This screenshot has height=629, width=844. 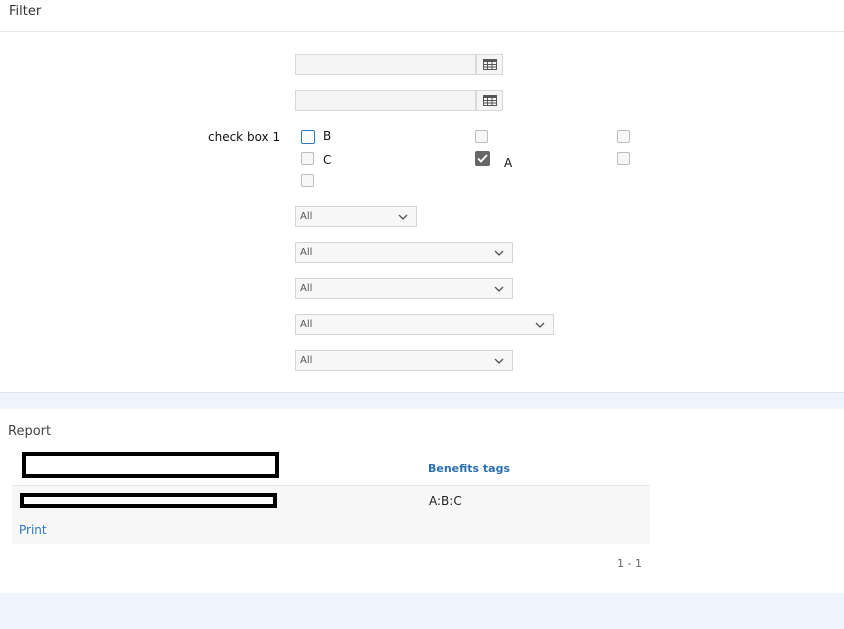 What do you see at coordinates (404, 252) in the screenshot?
I see `filter-select-2: All` at bounding box center [404, 252].